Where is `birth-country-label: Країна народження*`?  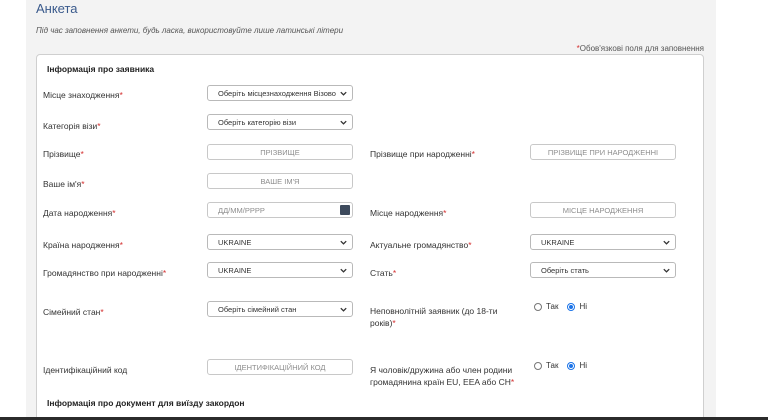 birth-country-label: Країна народження* is located at coordinates (83, 245).